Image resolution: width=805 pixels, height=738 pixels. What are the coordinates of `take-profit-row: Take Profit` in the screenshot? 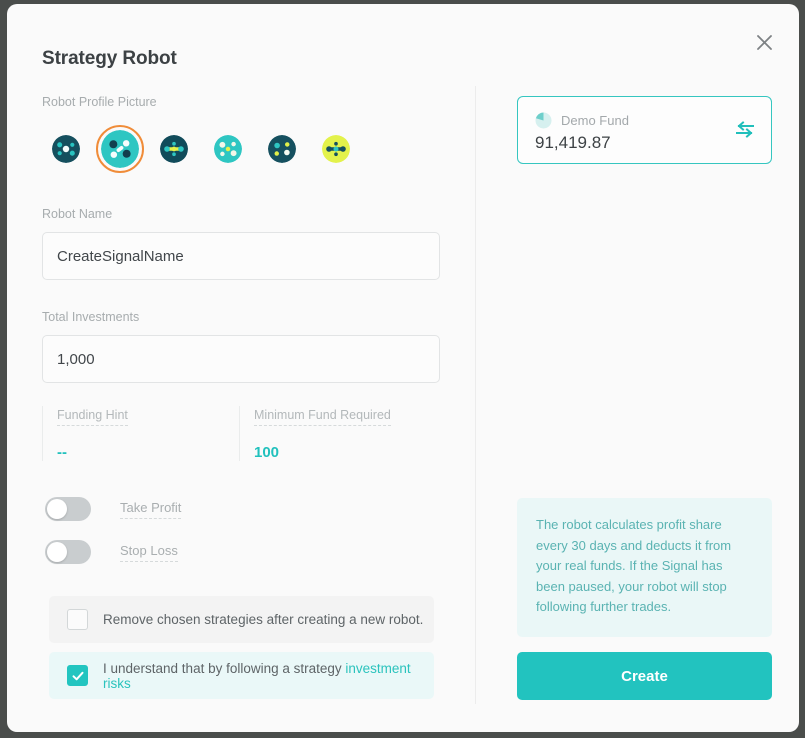 It's located at (113, 509).